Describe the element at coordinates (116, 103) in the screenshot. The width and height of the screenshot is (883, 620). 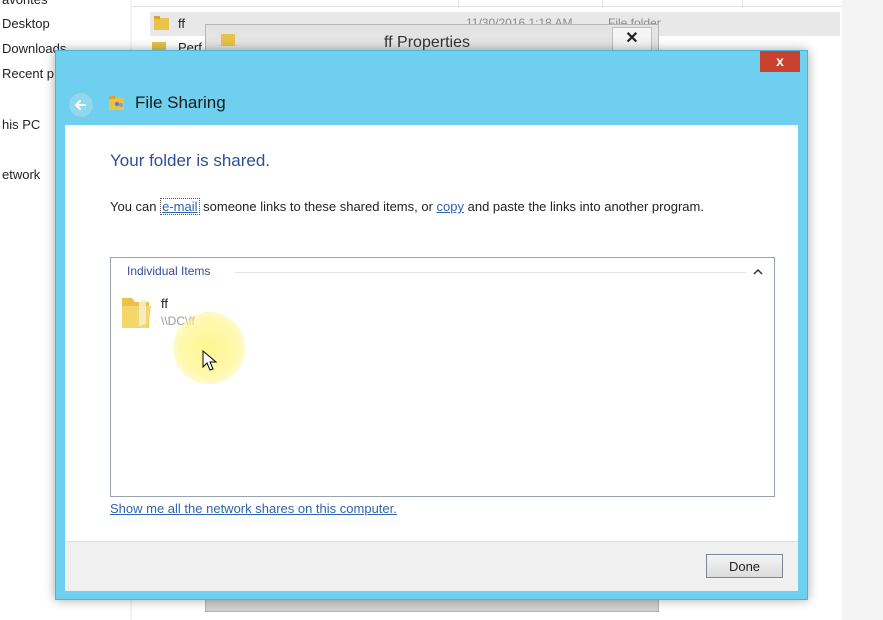
I see `shared-folder-icon` at that location.